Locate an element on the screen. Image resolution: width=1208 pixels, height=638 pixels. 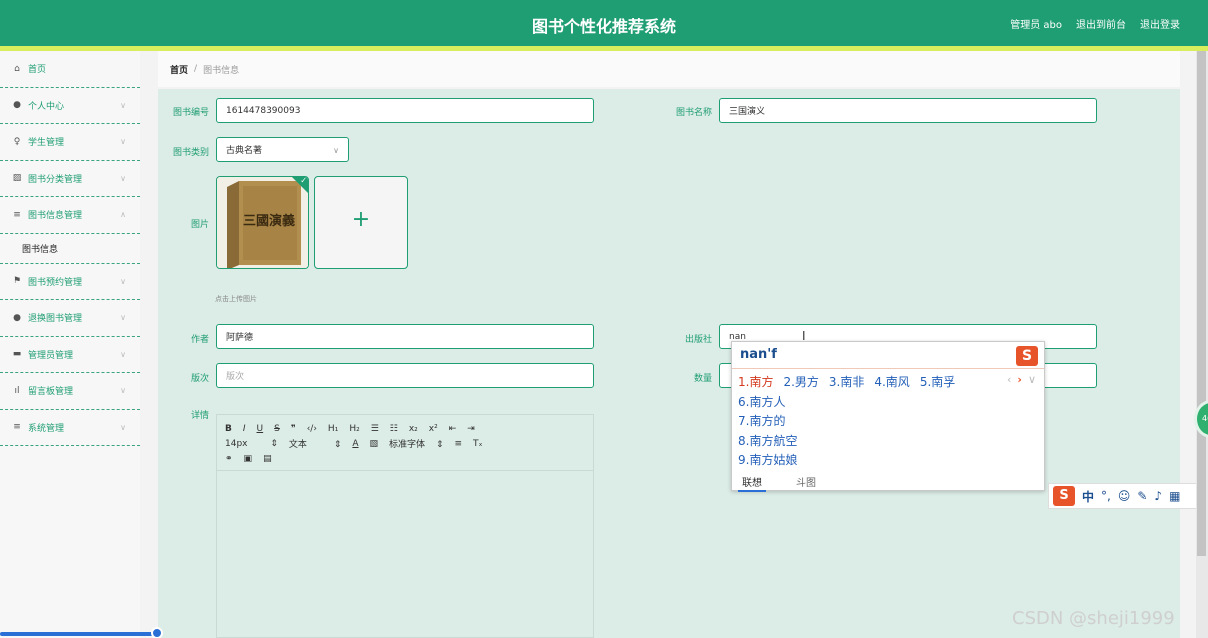
ime-divider is located at coordinates (888, 368).